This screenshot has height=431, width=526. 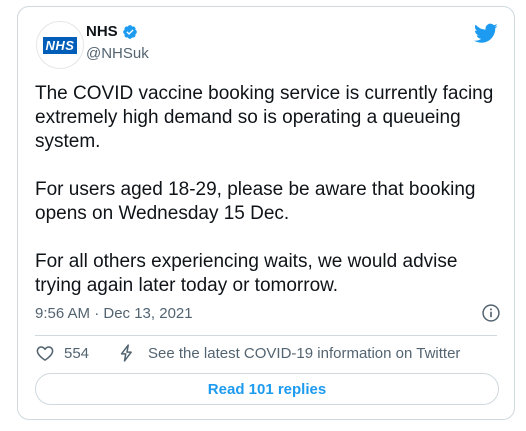 I want to click on avatar: NHS, so click(x=60, y=45).